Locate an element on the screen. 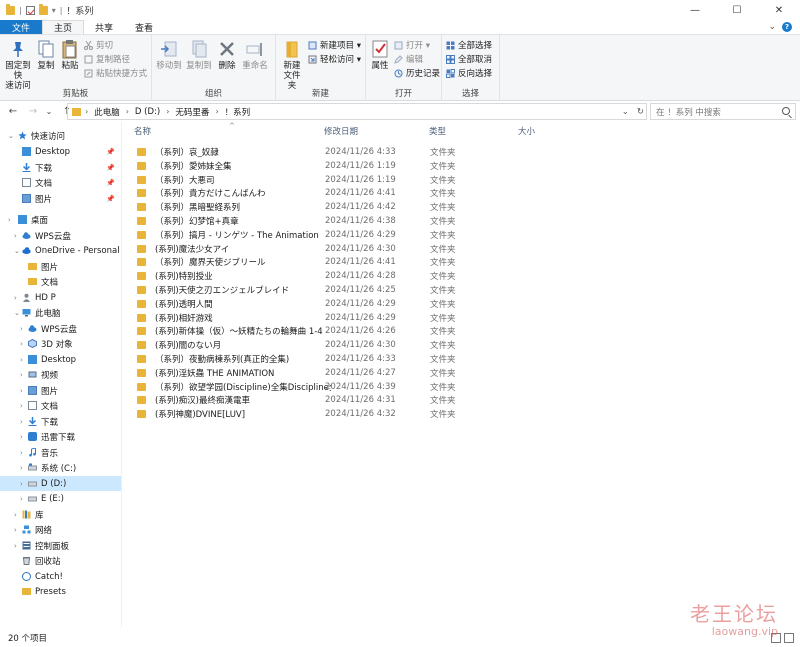  file-row: (系列)魔法少女アイ 2024/11/26 4:30 文件夹 is located at coordinates (331, 249).